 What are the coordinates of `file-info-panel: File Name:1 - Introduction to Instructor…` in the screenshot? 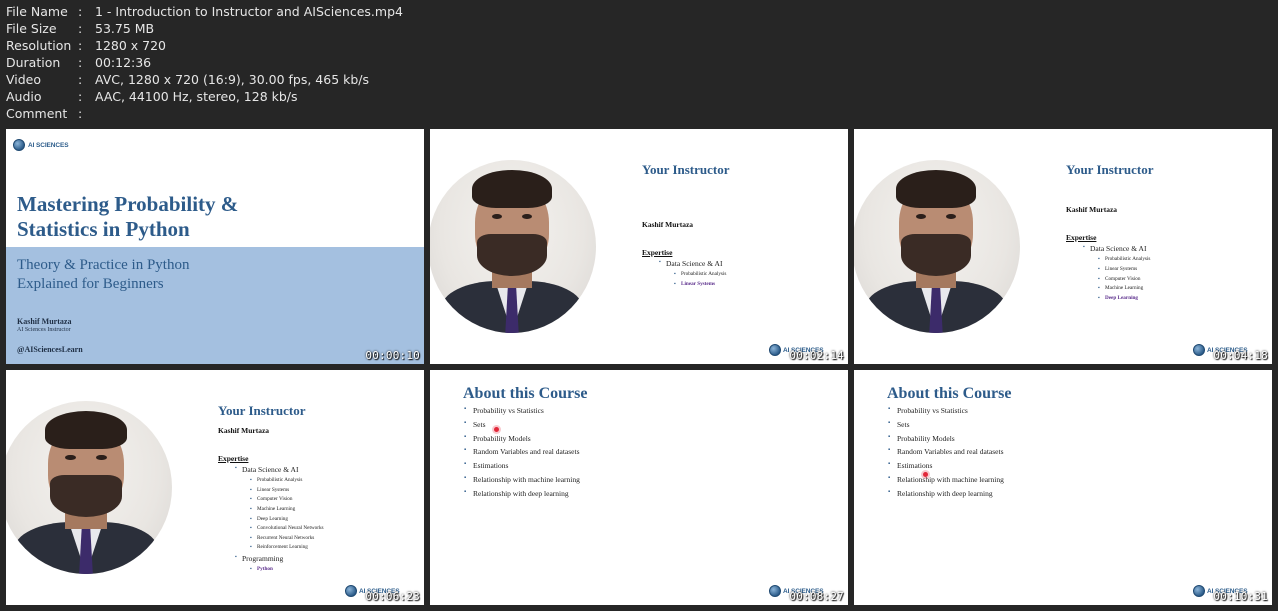 It's located at (204, 62).